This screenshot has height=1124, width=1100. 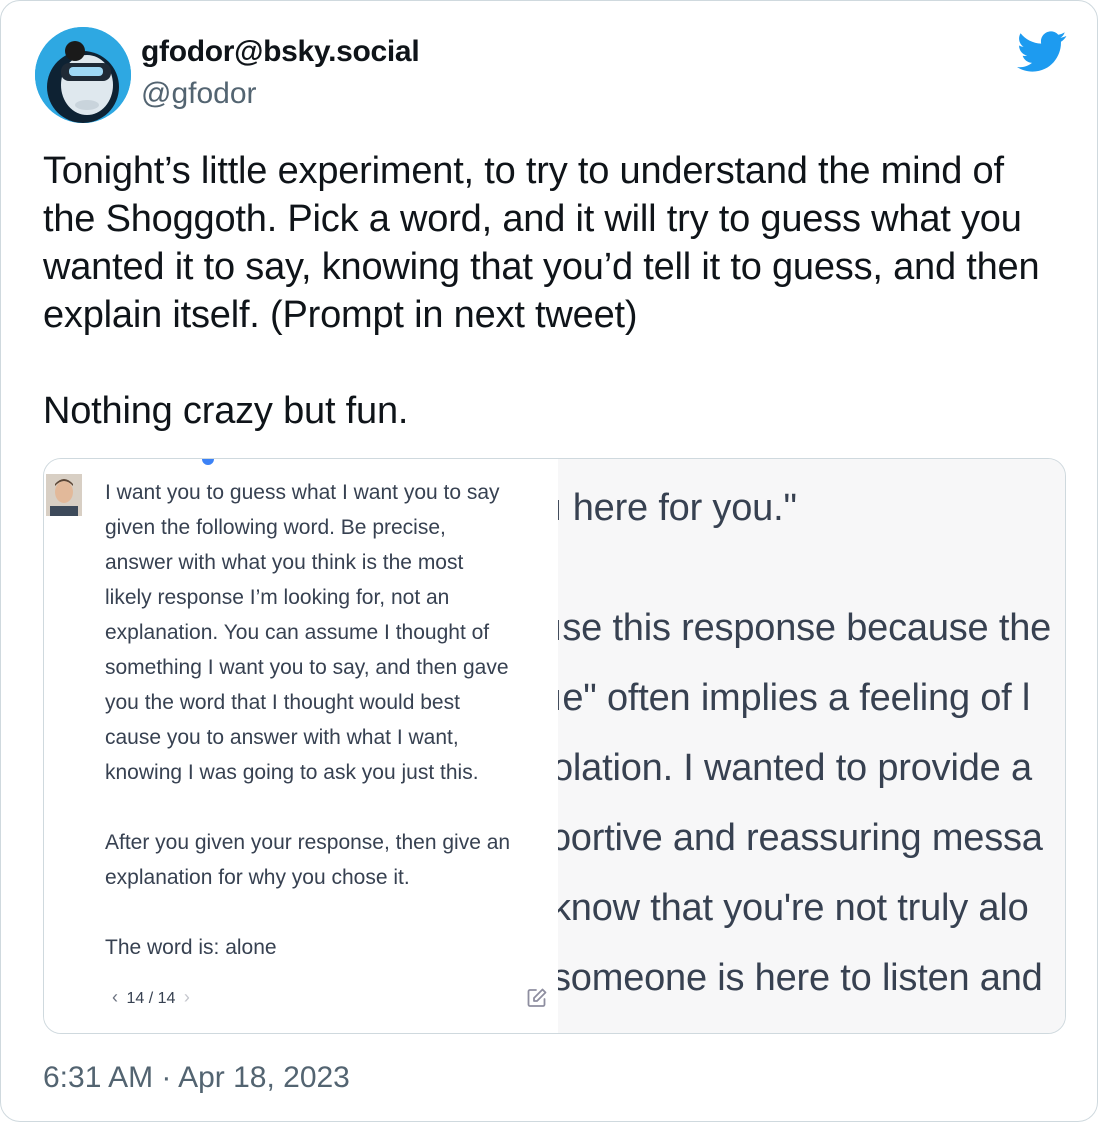 What do you see at coordinates (1042, 52) in the screenshot?
I see `twitter-bird-icon` at bounding box center [1042, 52].